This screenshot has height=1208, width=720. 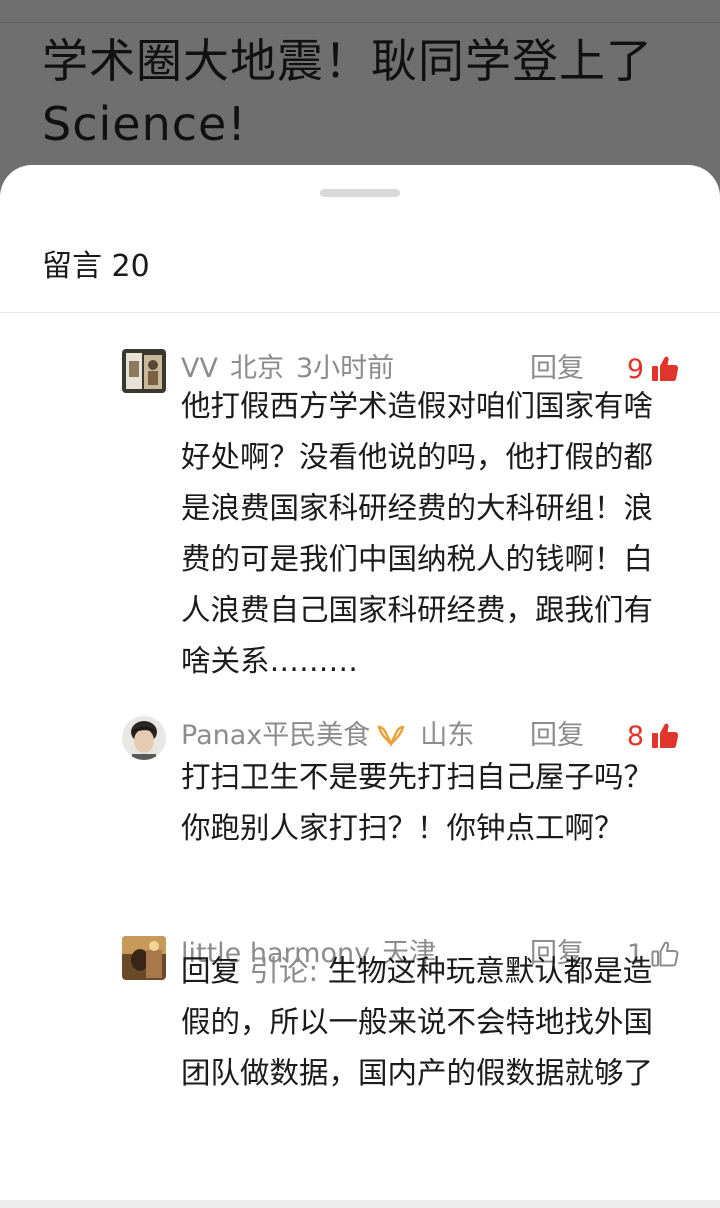 What do you see at coordinates (283, 971) in the screenshot?
I see `quoted-user: 引论:` at bounding box center [283, 971].